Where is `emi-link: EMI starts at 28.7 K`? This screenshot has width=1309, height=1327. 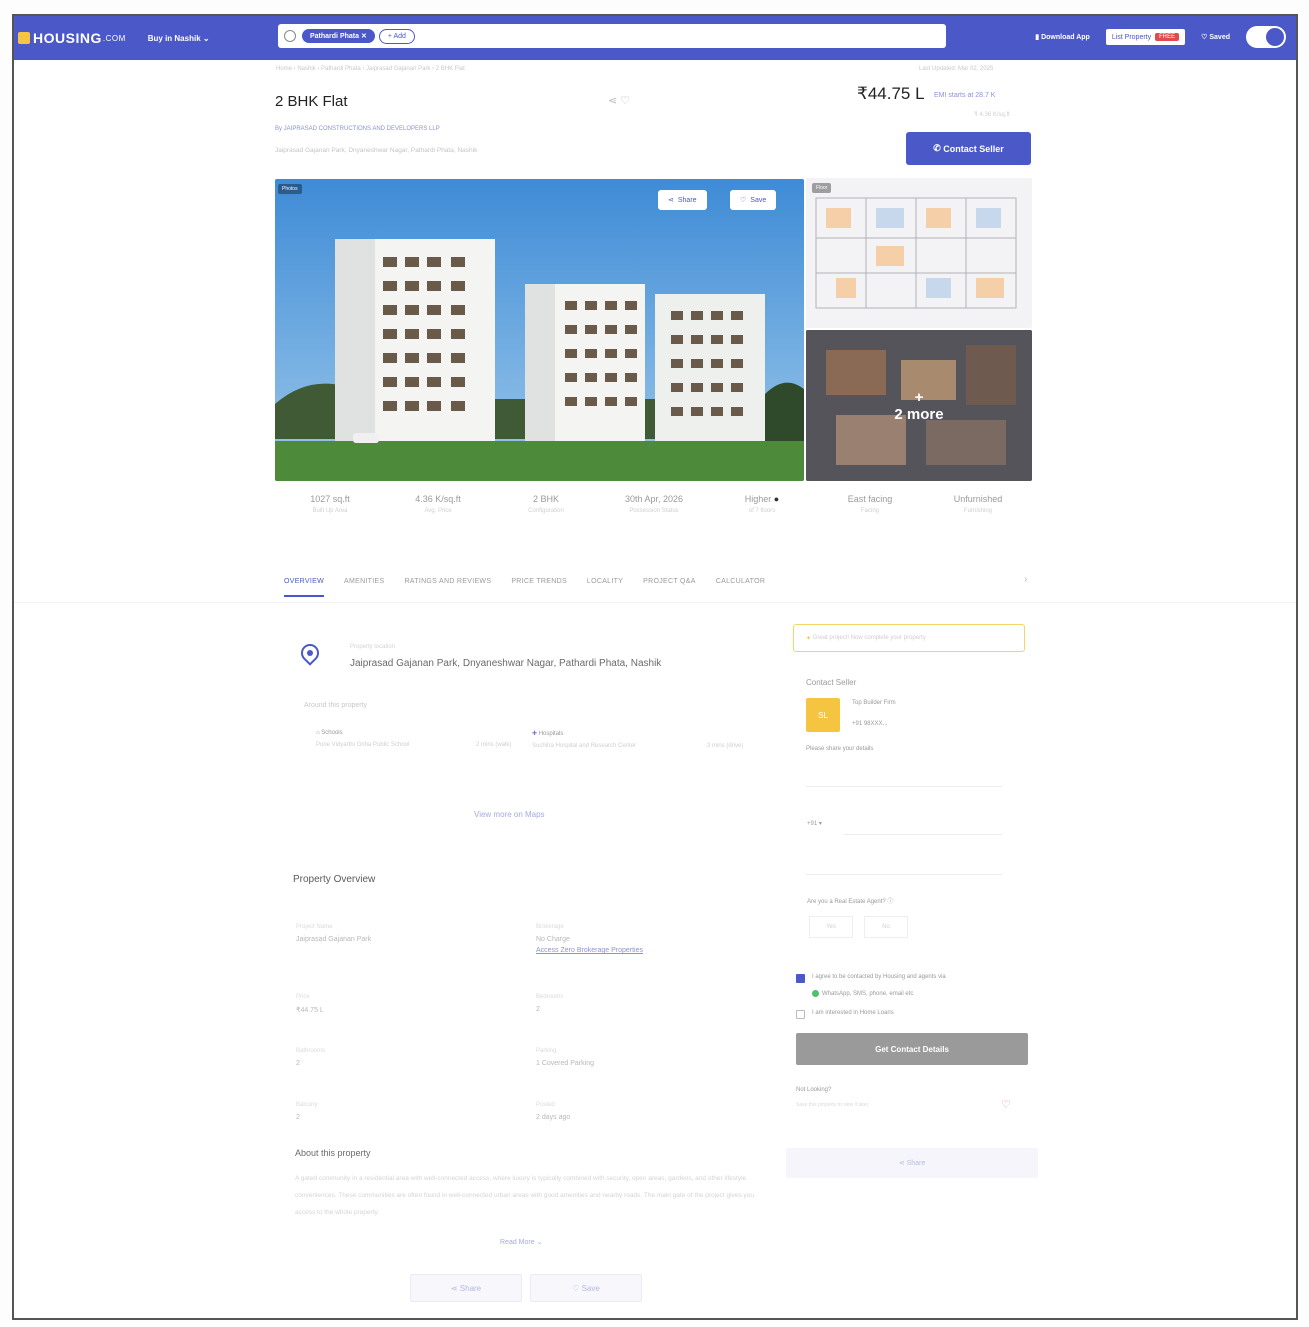
emi-link: EMI starts at 28.7 K is located at coordinates (964, 95).